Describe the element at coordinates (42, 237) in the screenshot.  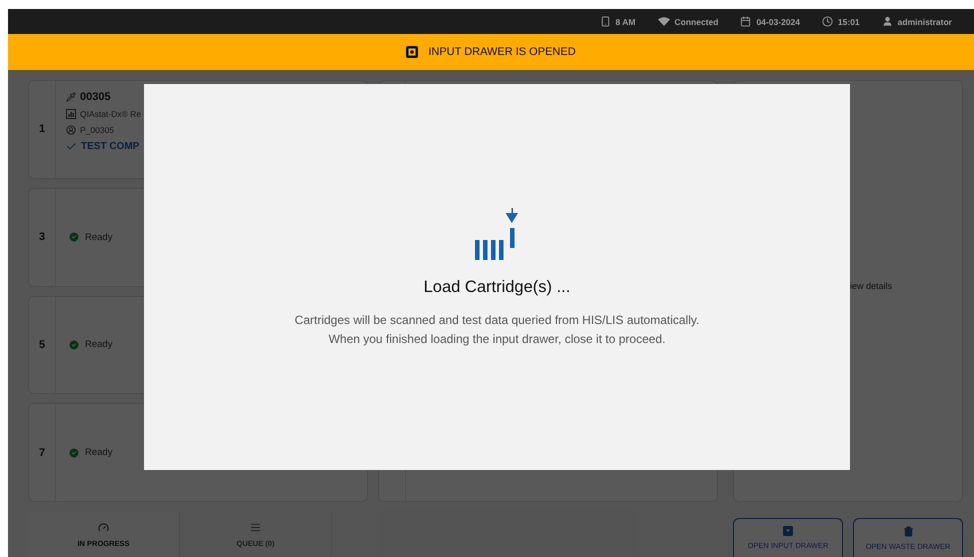
I see `slot-number: 3` at that location.